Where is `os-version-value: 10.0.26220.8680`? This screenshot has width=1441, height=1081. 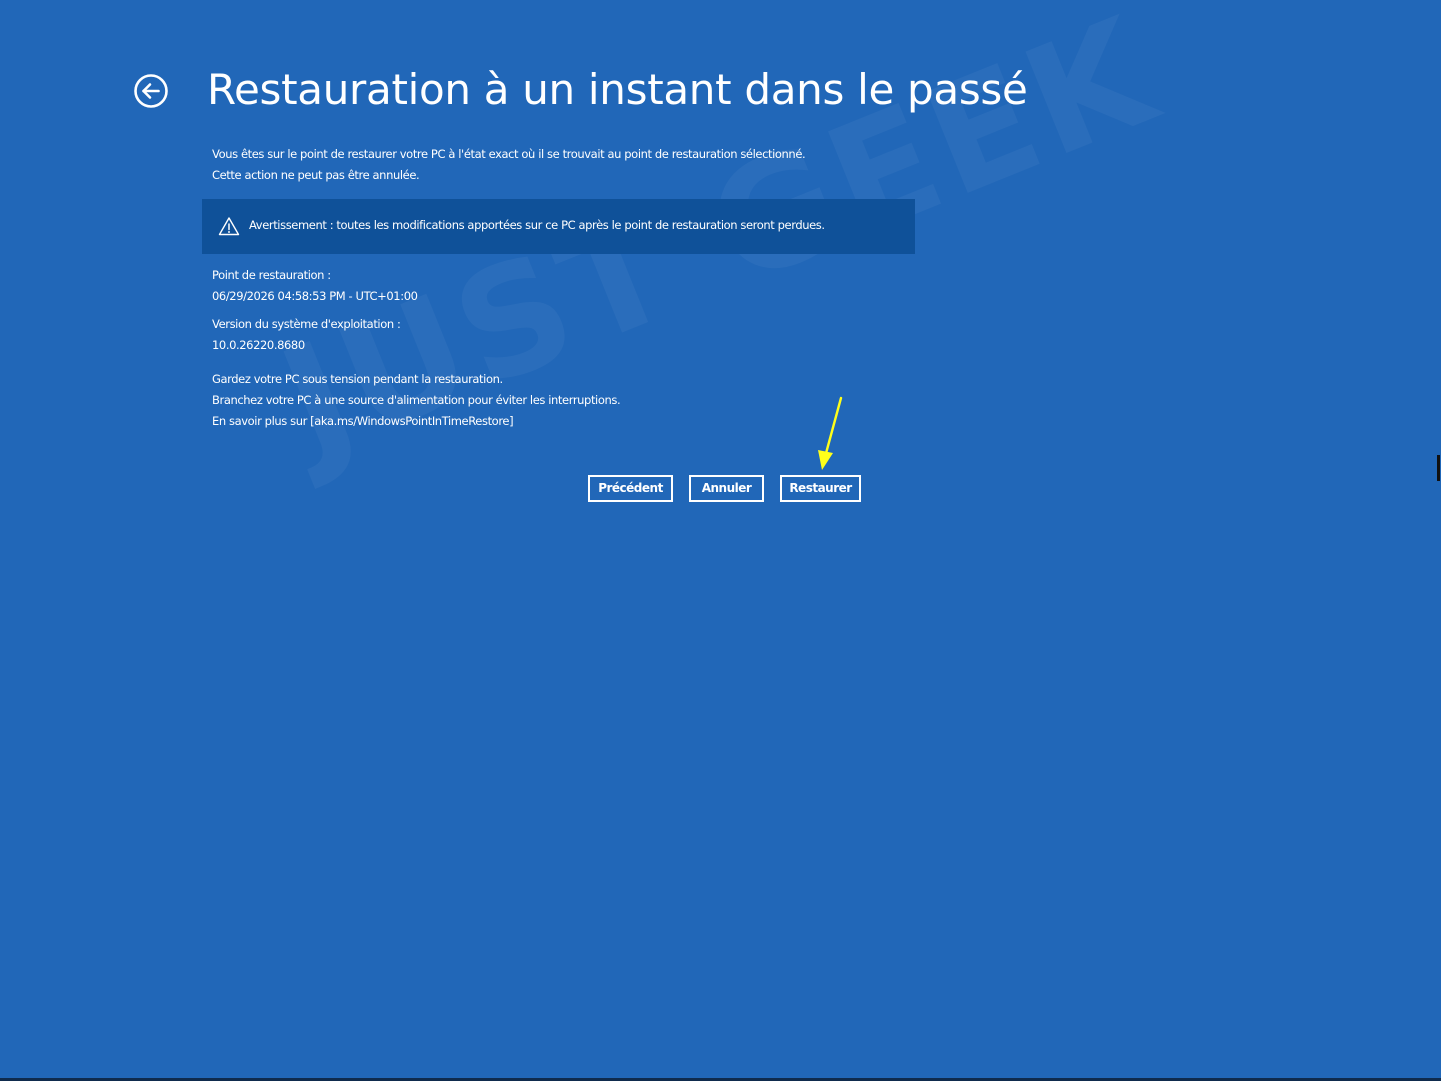 os-version-value: 10.0.26220.8680 is located at coordinates (258, 345).